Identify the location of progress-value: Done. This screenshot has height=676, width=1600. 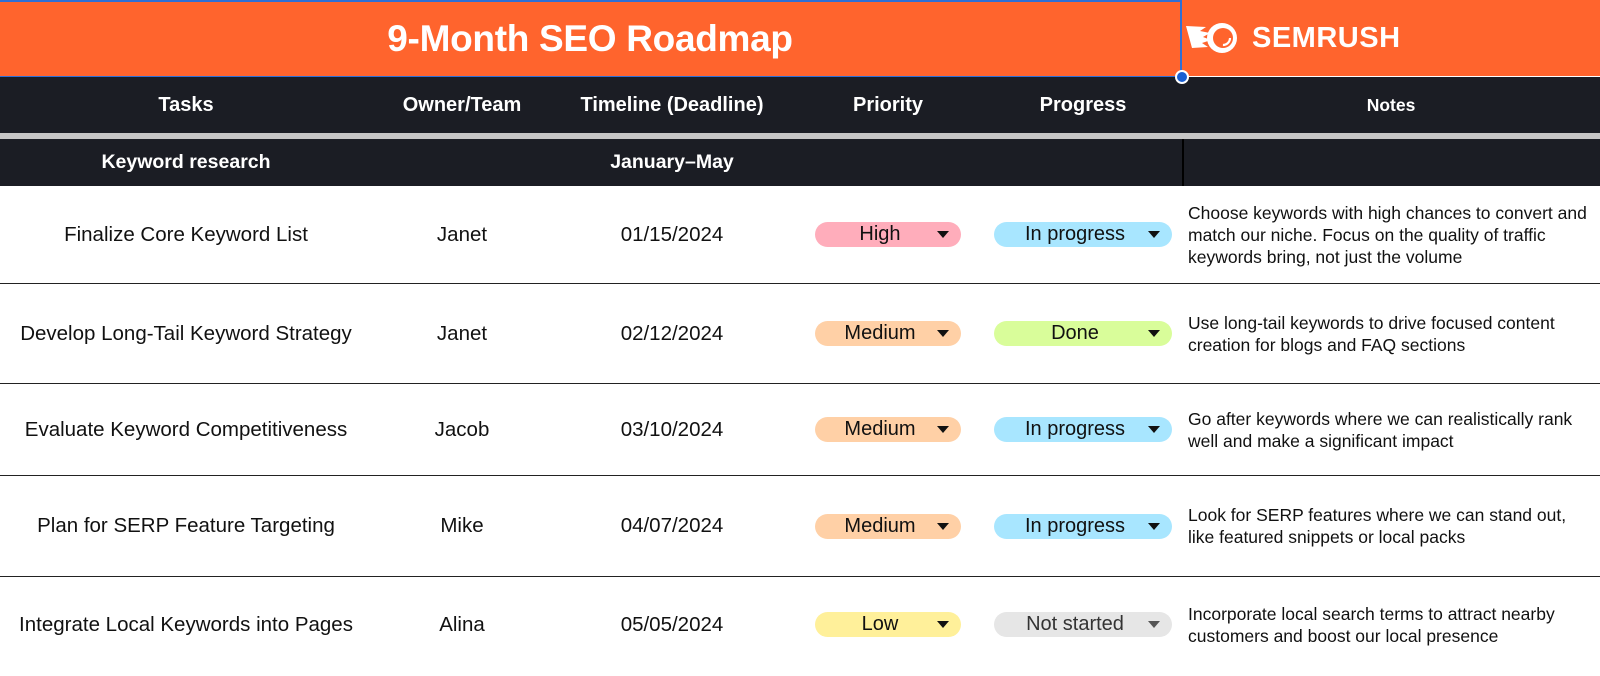
(1075, 333).